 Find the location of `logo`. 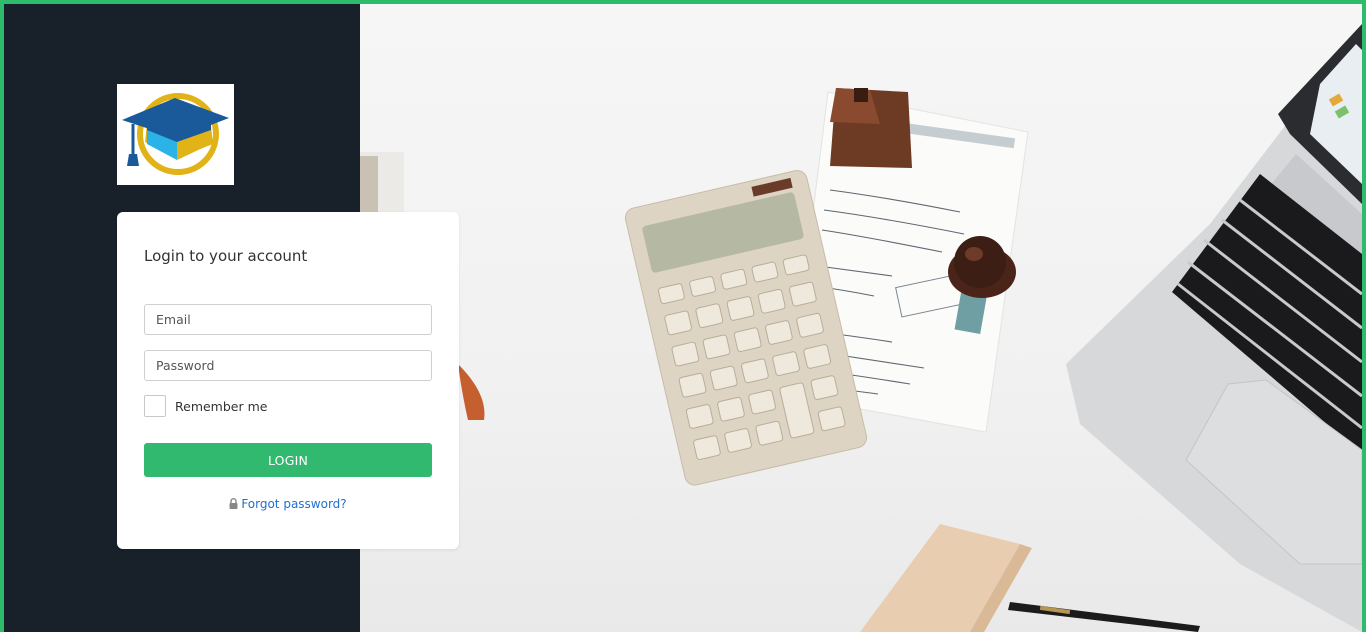

logo is located at coordinates (175, 134).